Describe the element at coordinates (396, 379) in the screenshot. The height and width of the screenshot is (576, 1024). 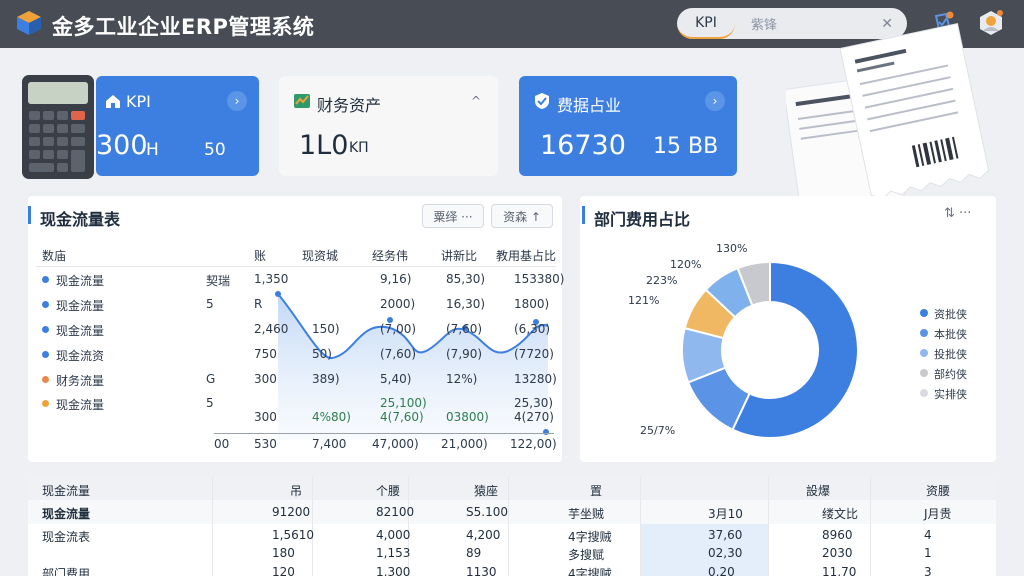
I see `table-cell: 5,40)` at that location.